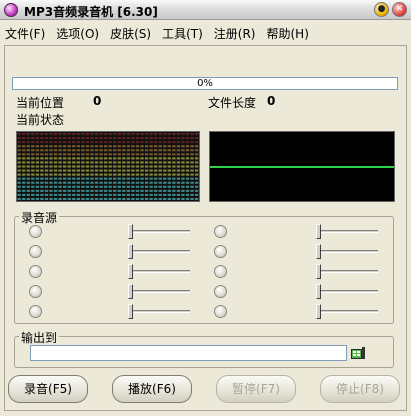  I want to click on minimize-button: ●, so click(381, 9).